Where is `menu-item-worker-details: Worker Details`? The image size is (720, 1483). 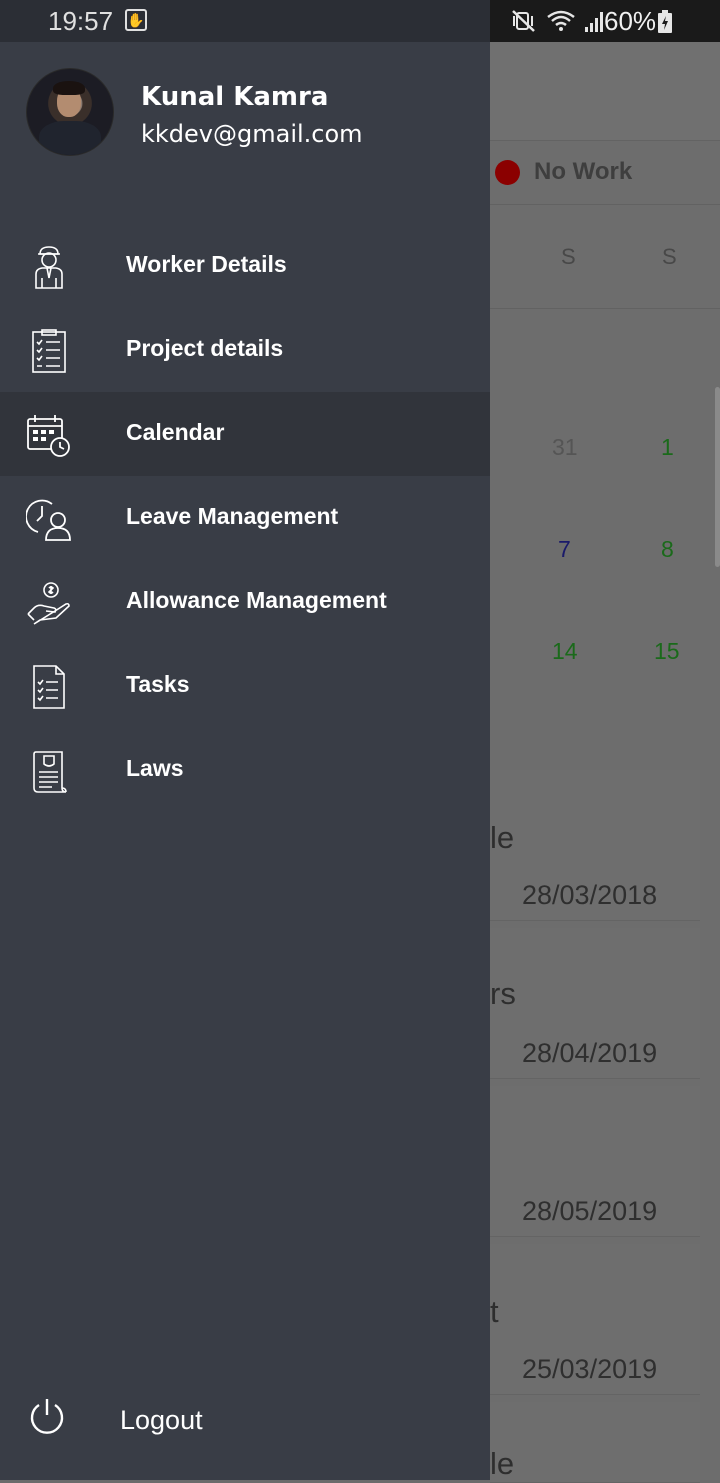 menu-item-worker-details: Worker Details is located at coordinates (245, 266).